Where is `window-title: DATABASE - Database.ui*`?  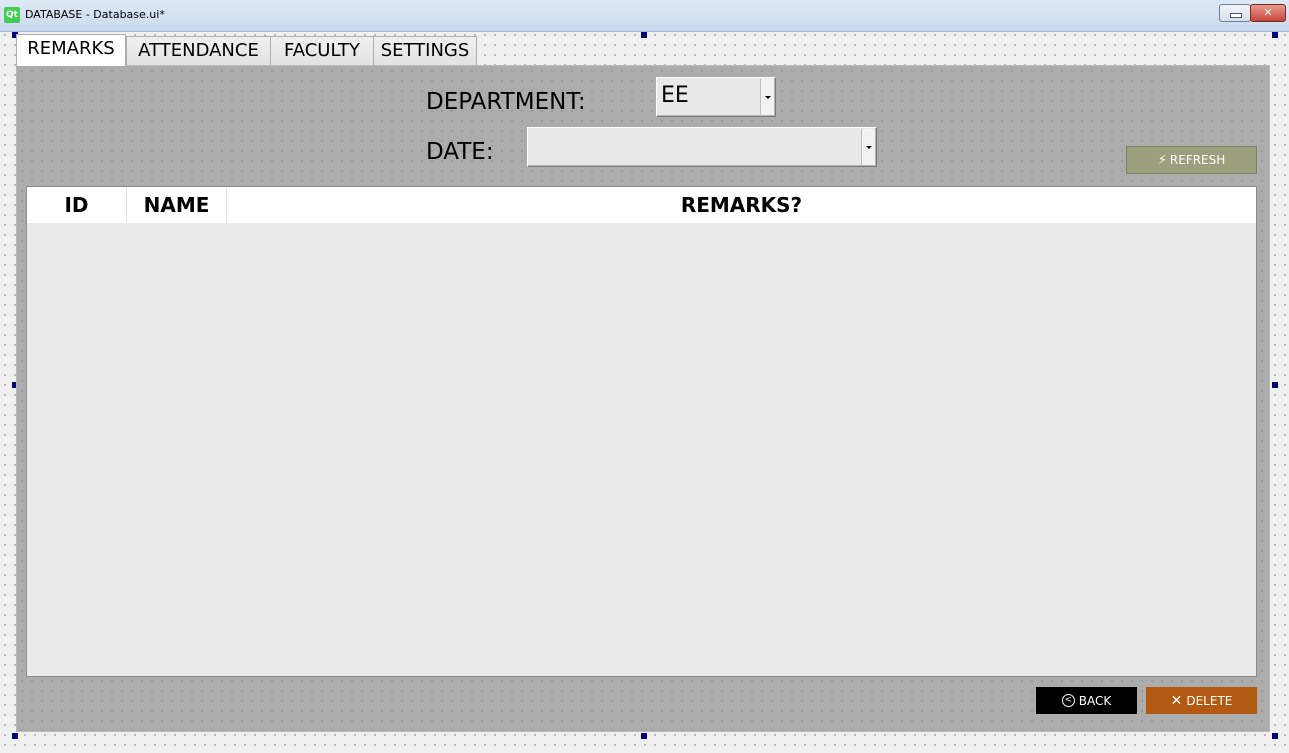 window-title: DATABASE - Database.ui* is located at coordinates (95, 14).